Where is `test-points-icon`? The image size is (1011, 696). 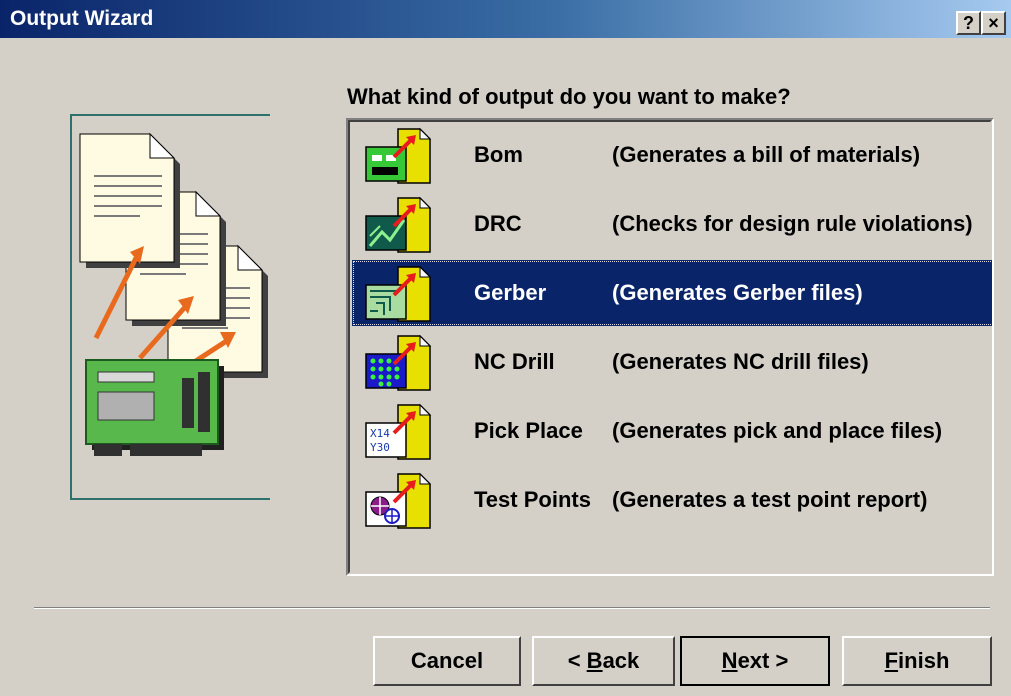
test-points-icon is located at coordinates (398, 500).